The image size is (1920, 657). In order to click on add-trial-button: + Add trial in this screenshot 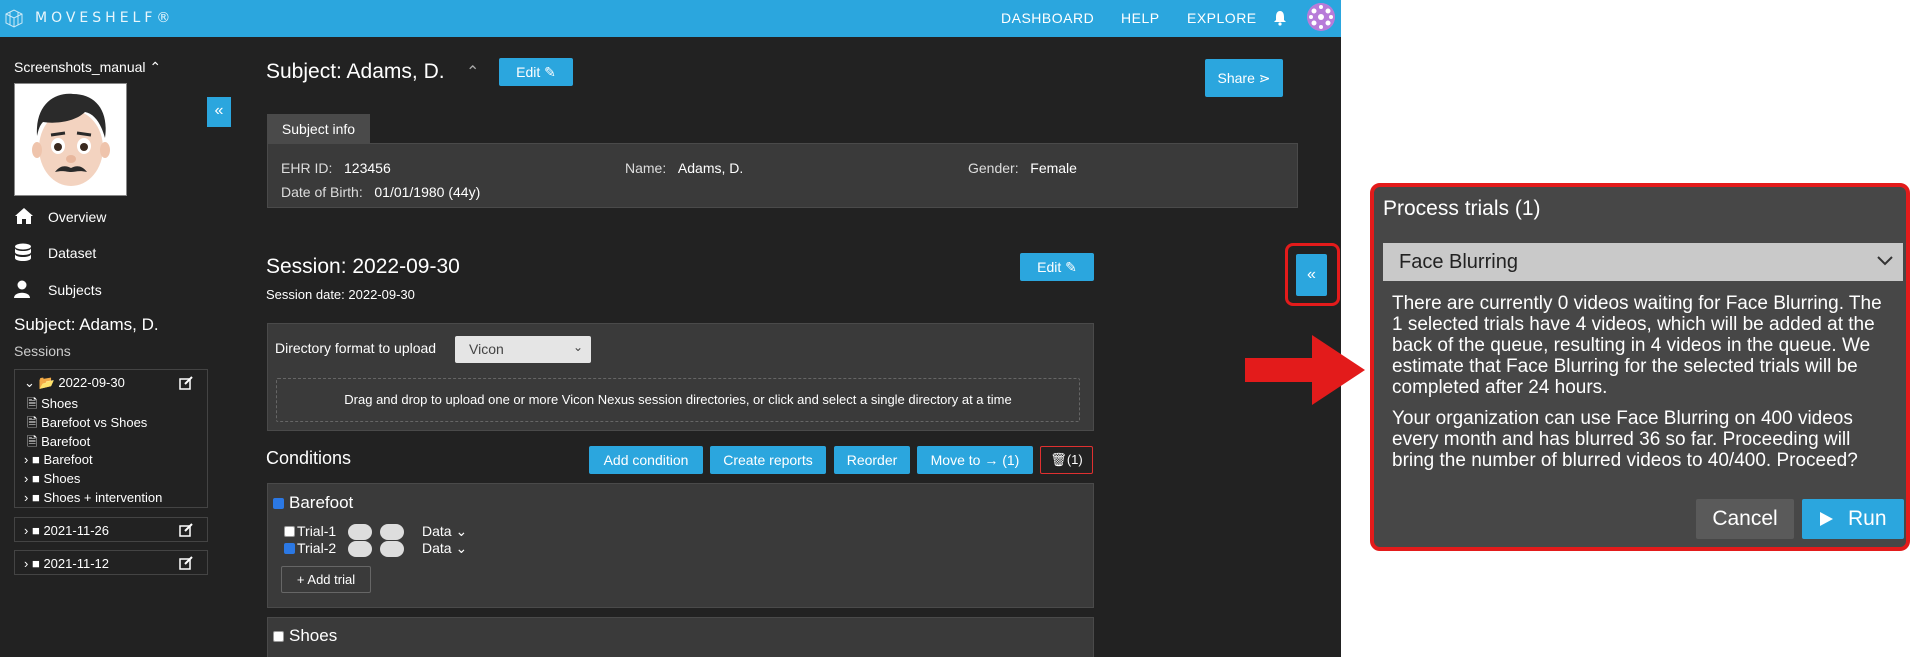, I will do `click(326, 579)`.